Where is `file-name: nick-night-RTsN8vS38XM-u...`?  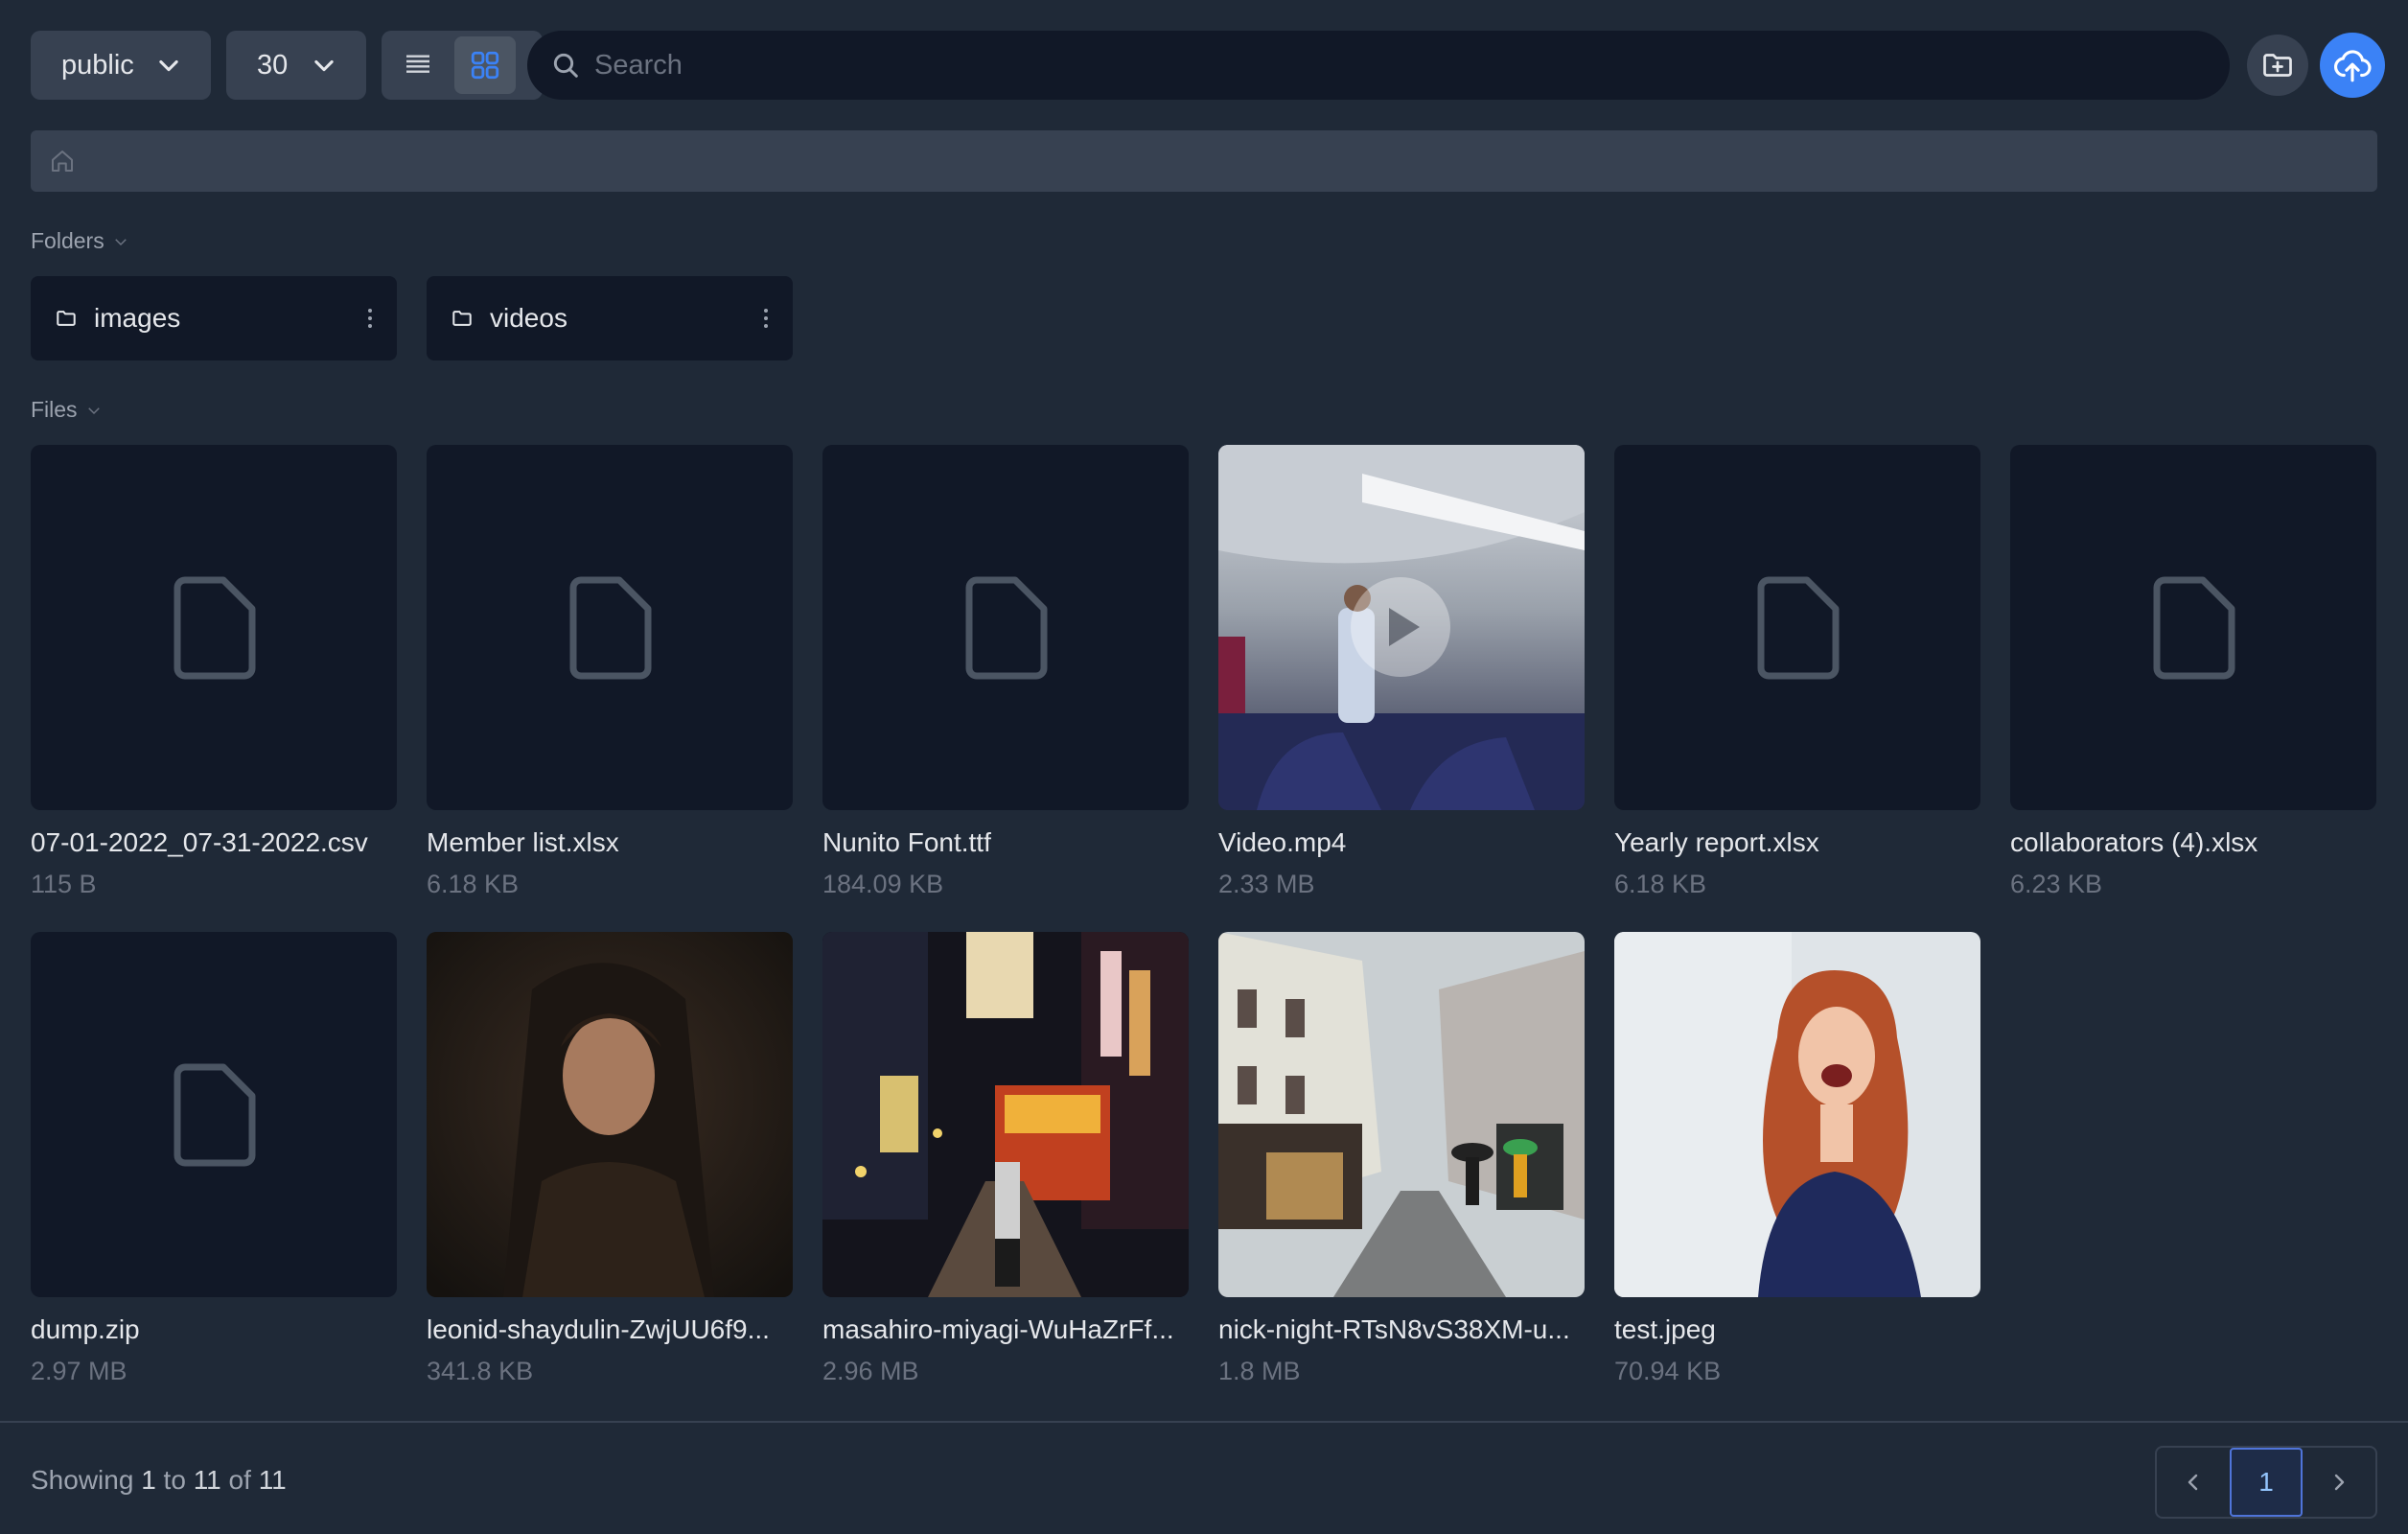
file-name: nick-night-RTsN8vS38XM-u... is located at coordinates (1394, 1329).